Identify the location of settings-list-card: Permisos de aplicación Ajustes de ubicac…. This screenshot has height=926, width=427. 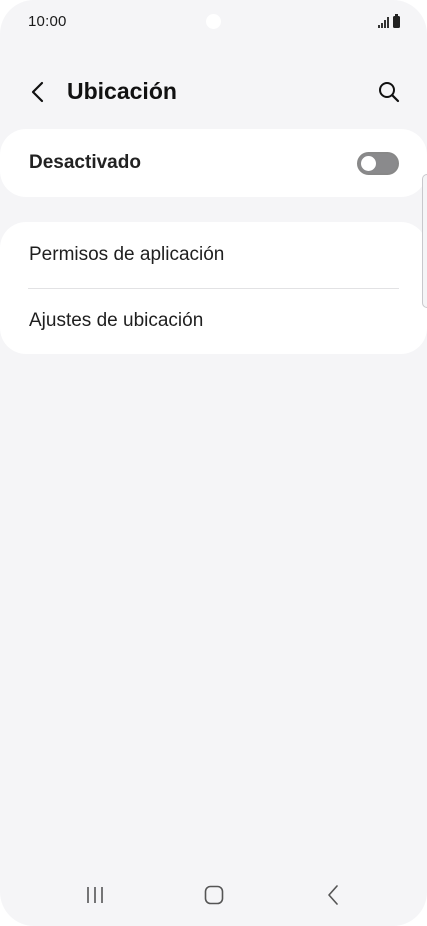
(213, 288).